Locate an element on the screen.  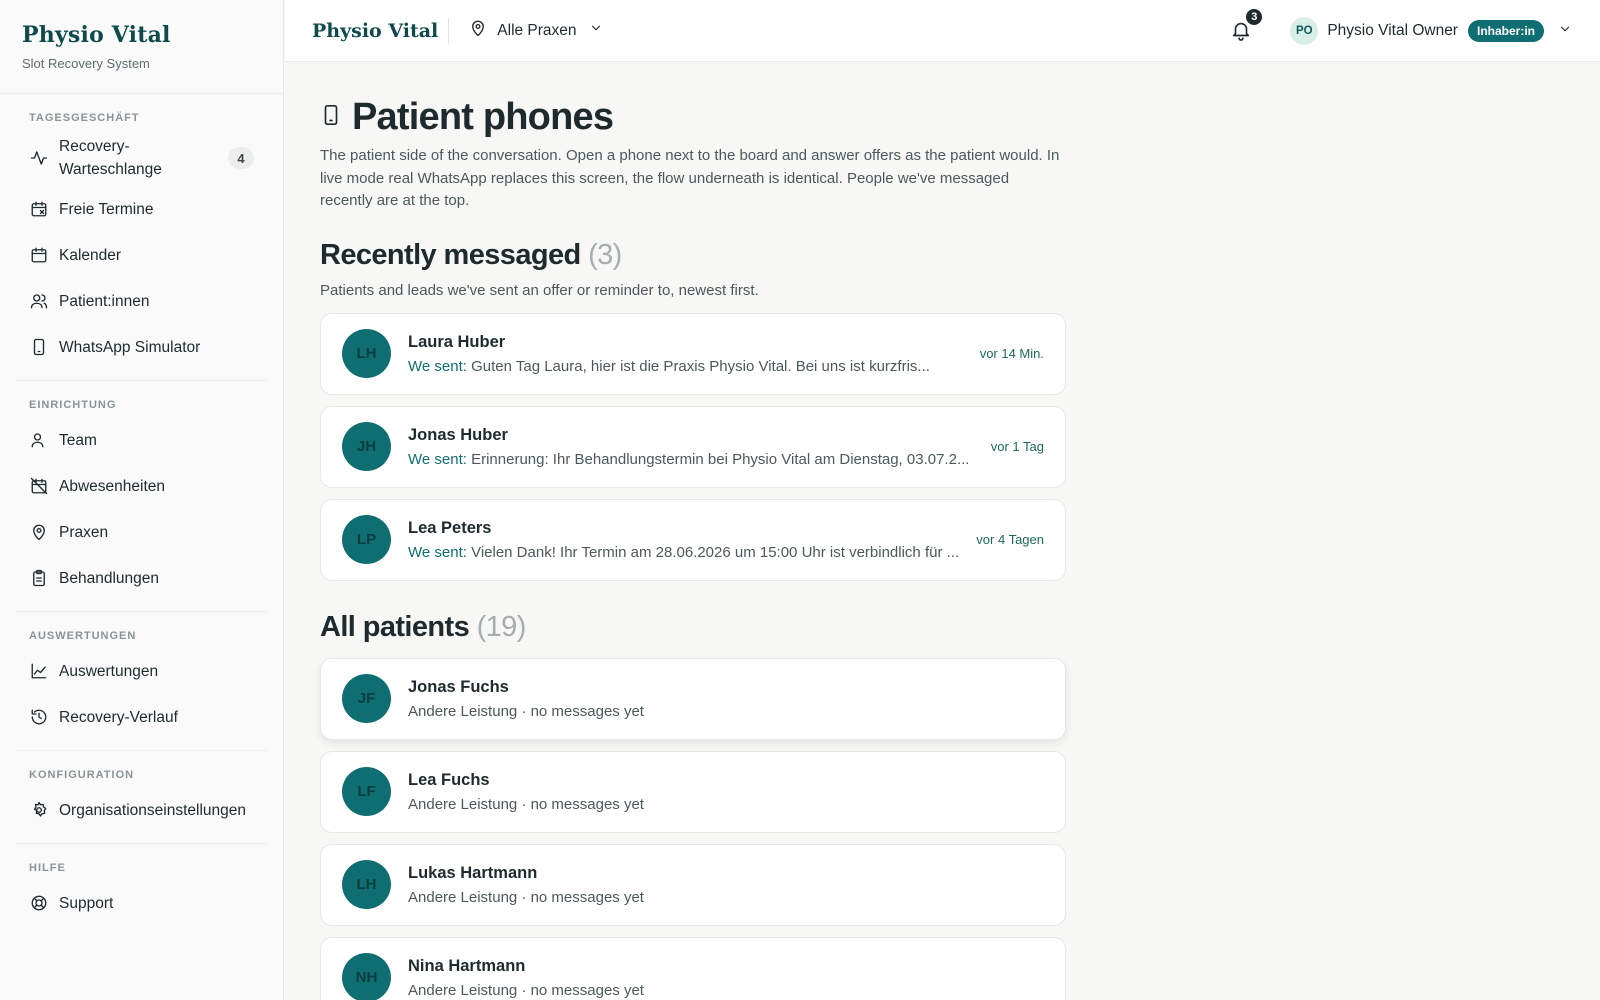
clipboard-icon is located at coordinates (39, 578).